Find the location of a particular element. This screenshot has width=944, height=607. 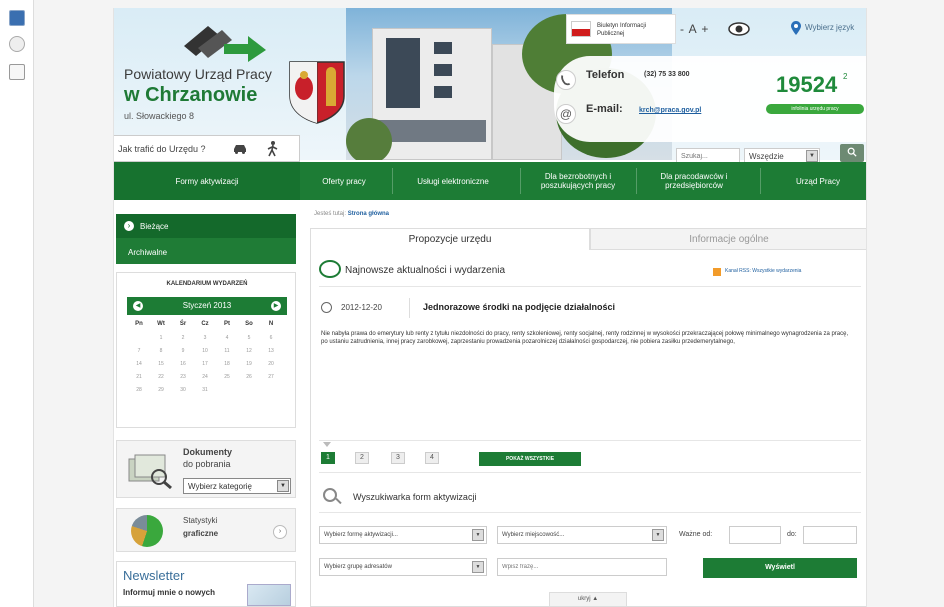

hotline-number: 19524 is located at coordinates (807, 84).